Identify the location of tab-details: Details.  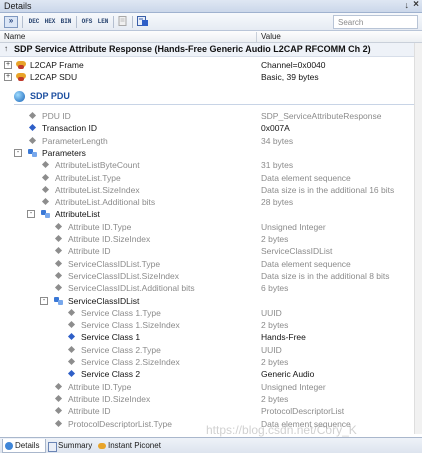
(24, 446).